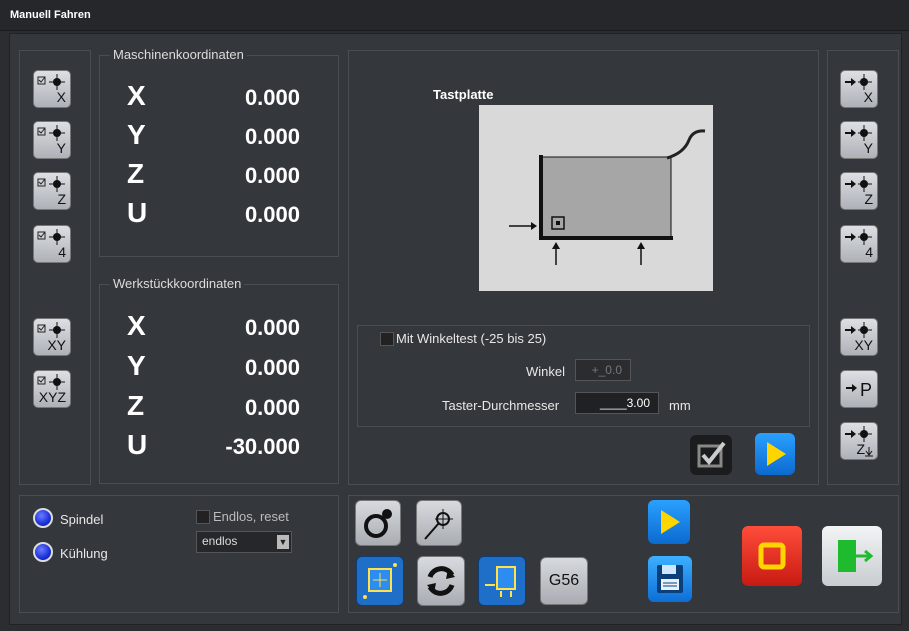 The width and height of the screenshot is (909, 631). Describe the element at coordinates (52, 140) in the screenshot. I see `set-zero-y-button: Y` at that location.